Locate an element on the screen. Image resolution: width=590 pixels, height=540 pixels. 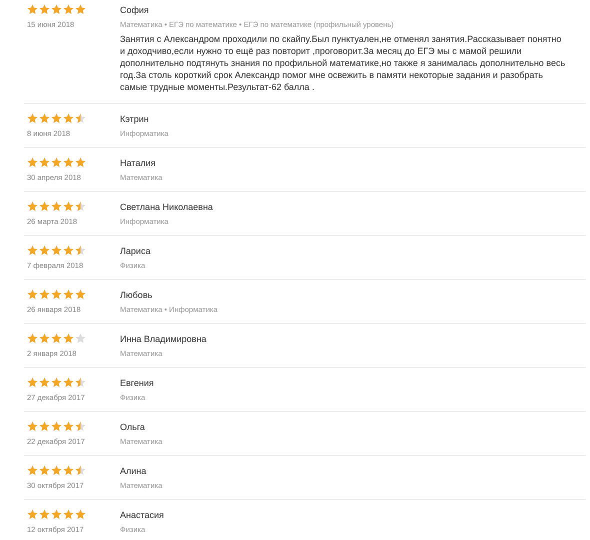
author-name: Инна Владимировна is located at coordinates (164, 339).